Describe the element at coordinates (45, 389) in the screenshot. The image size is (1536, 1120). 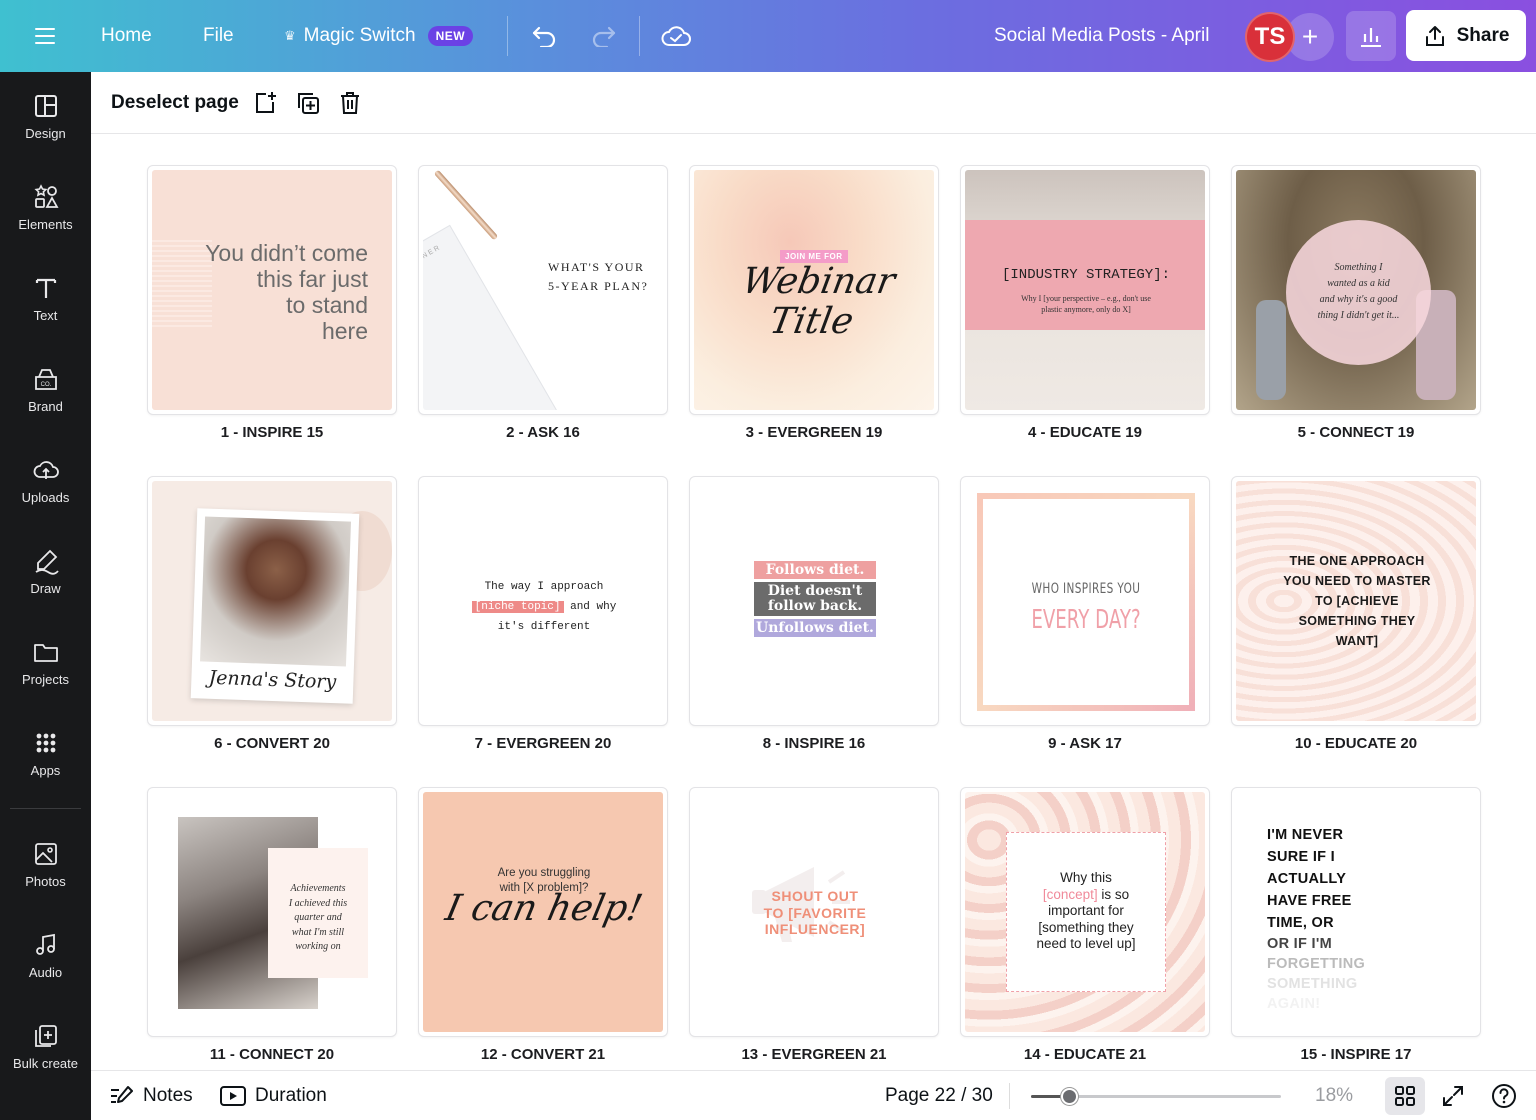
I see `sidebar-item-brand: CO. Brand` at that location.